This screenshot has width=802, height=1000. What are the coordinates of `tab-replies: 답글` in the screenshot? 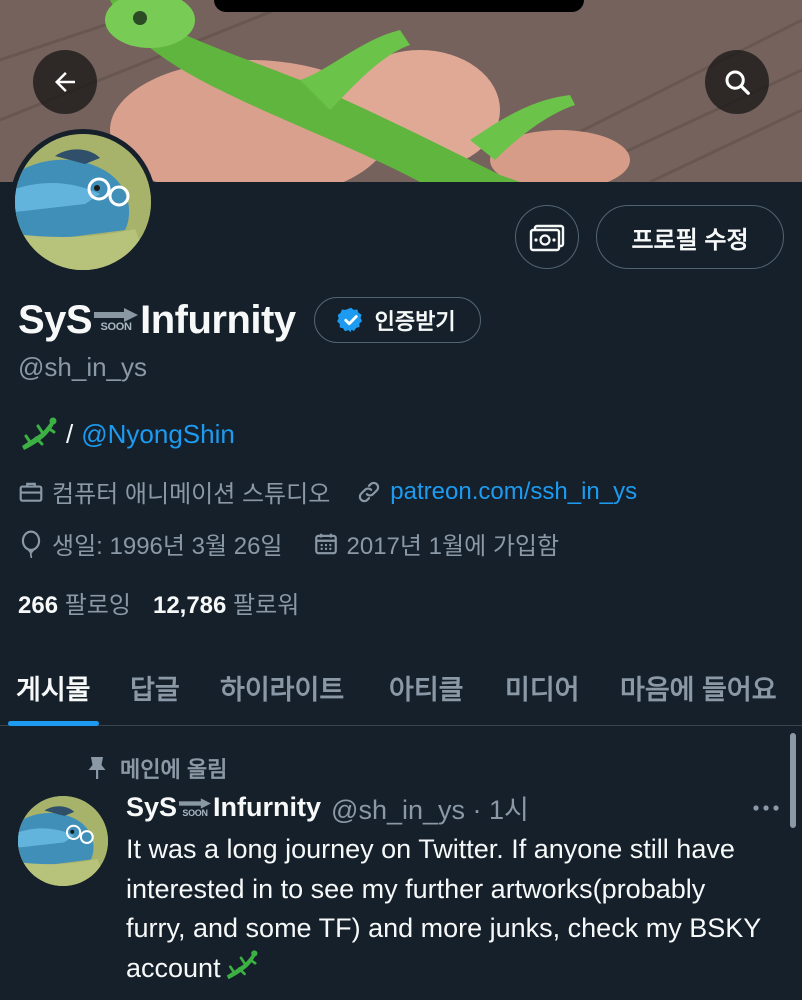 It's located at (155, 687).